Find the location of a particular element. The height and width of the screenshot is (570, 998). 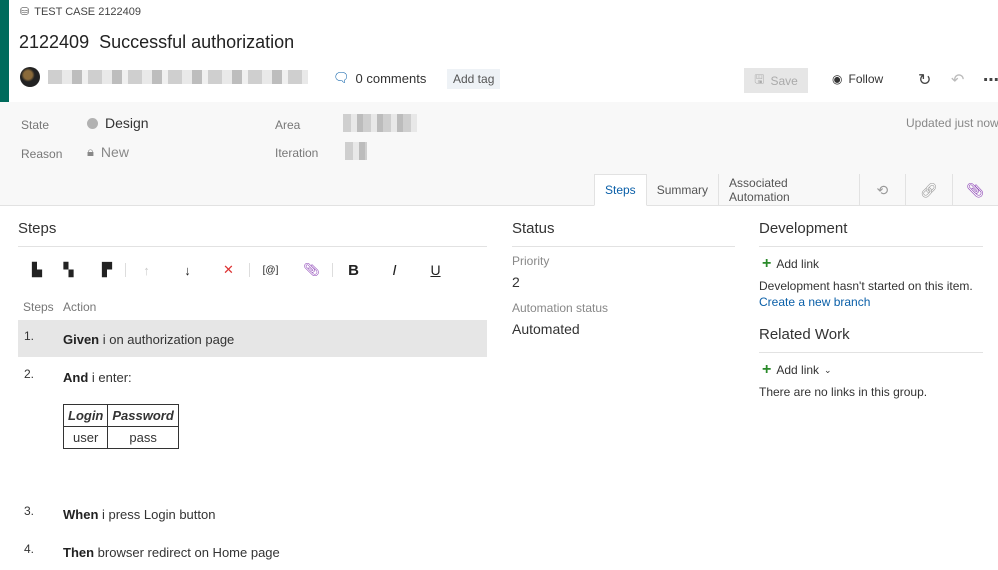

history-icon: ⟲ is located at coordinates (881, 190).